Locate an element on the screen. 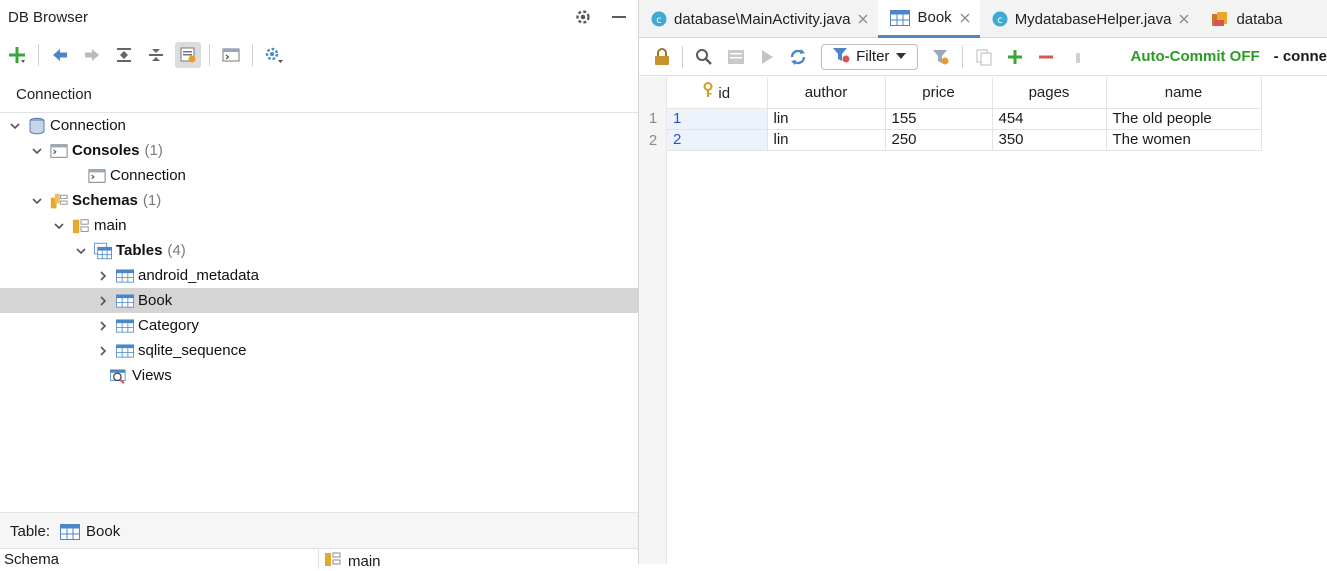  filter-icon is located at coordinates (841, 57).